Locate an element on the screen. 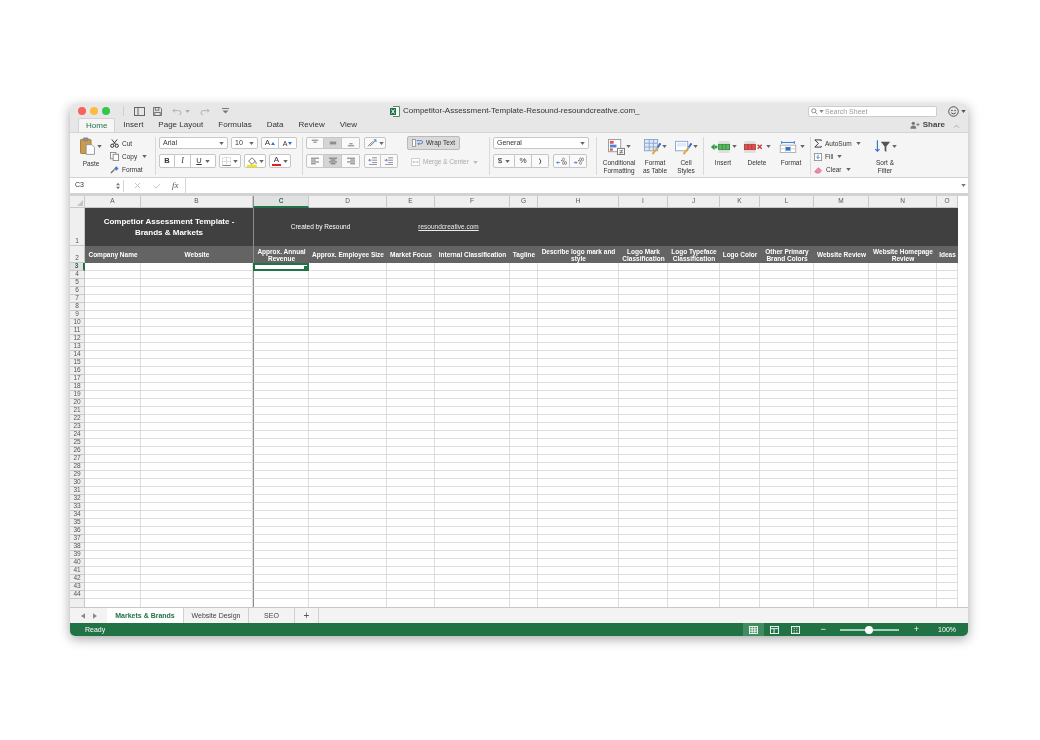 Image resolution: width=1040 pixels, height=740 pixels. search-icon is located at coordinates (814, 111).